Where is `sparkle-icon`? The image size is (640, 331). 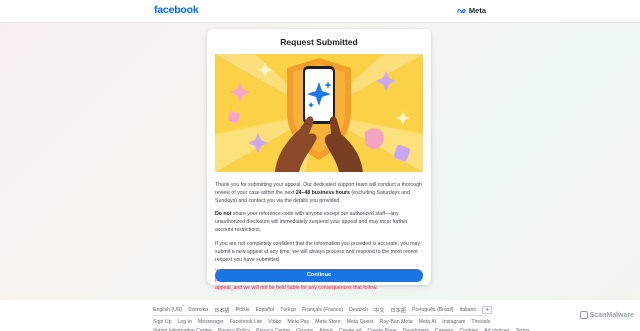
sparkle-icon is located at coordinates (240, 92).